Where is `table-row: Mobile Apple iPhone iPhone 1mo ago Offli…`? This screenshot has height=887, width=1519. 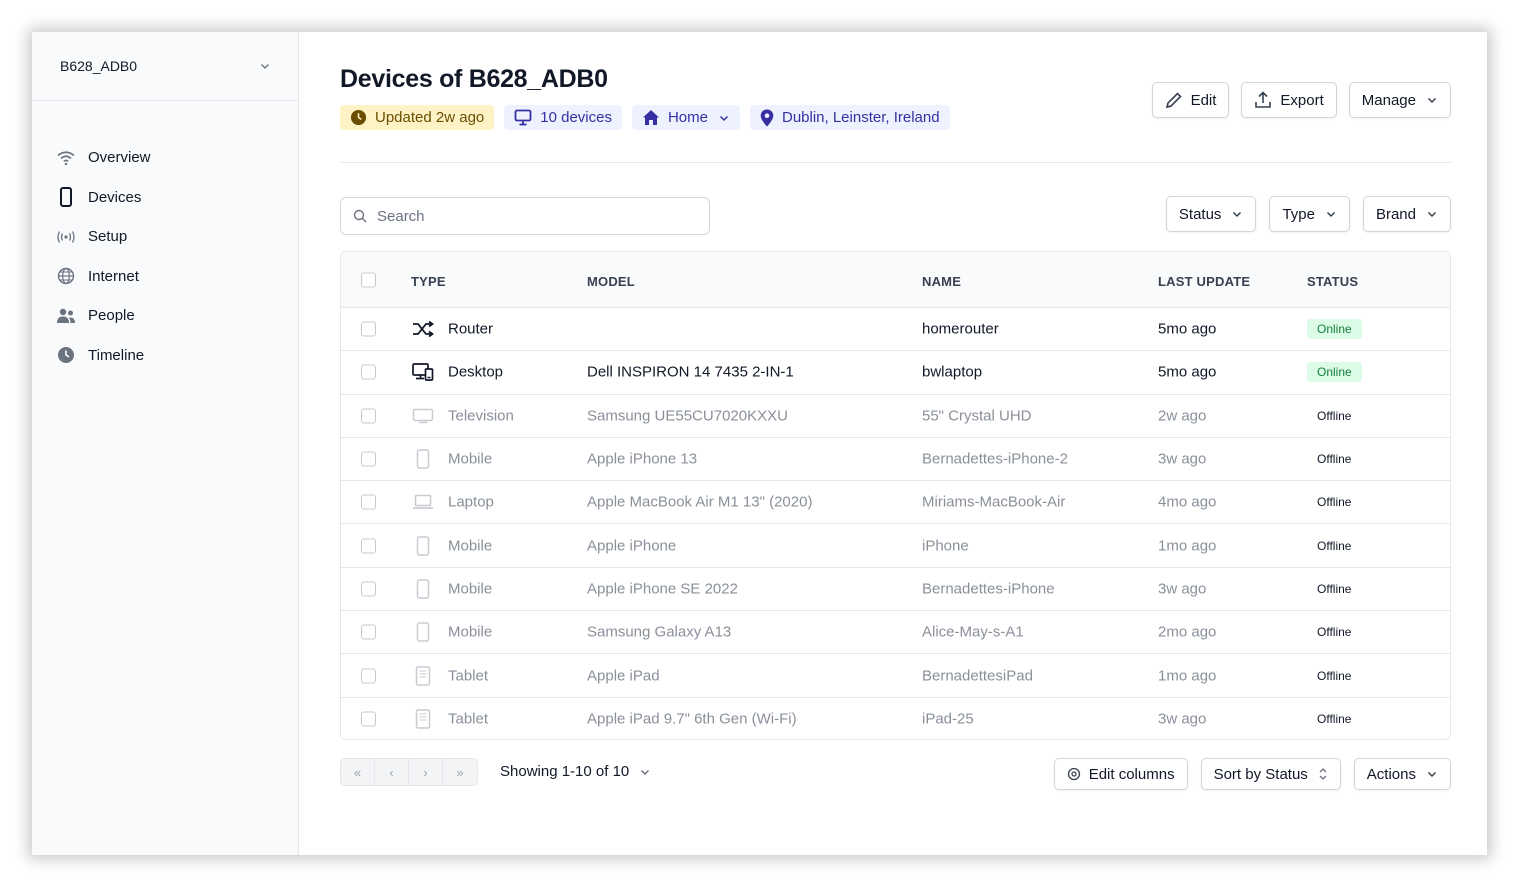 table-row: Mobile Apple iPhone iPhone 1mo ago Offli… is located at coordinates (895, 546).